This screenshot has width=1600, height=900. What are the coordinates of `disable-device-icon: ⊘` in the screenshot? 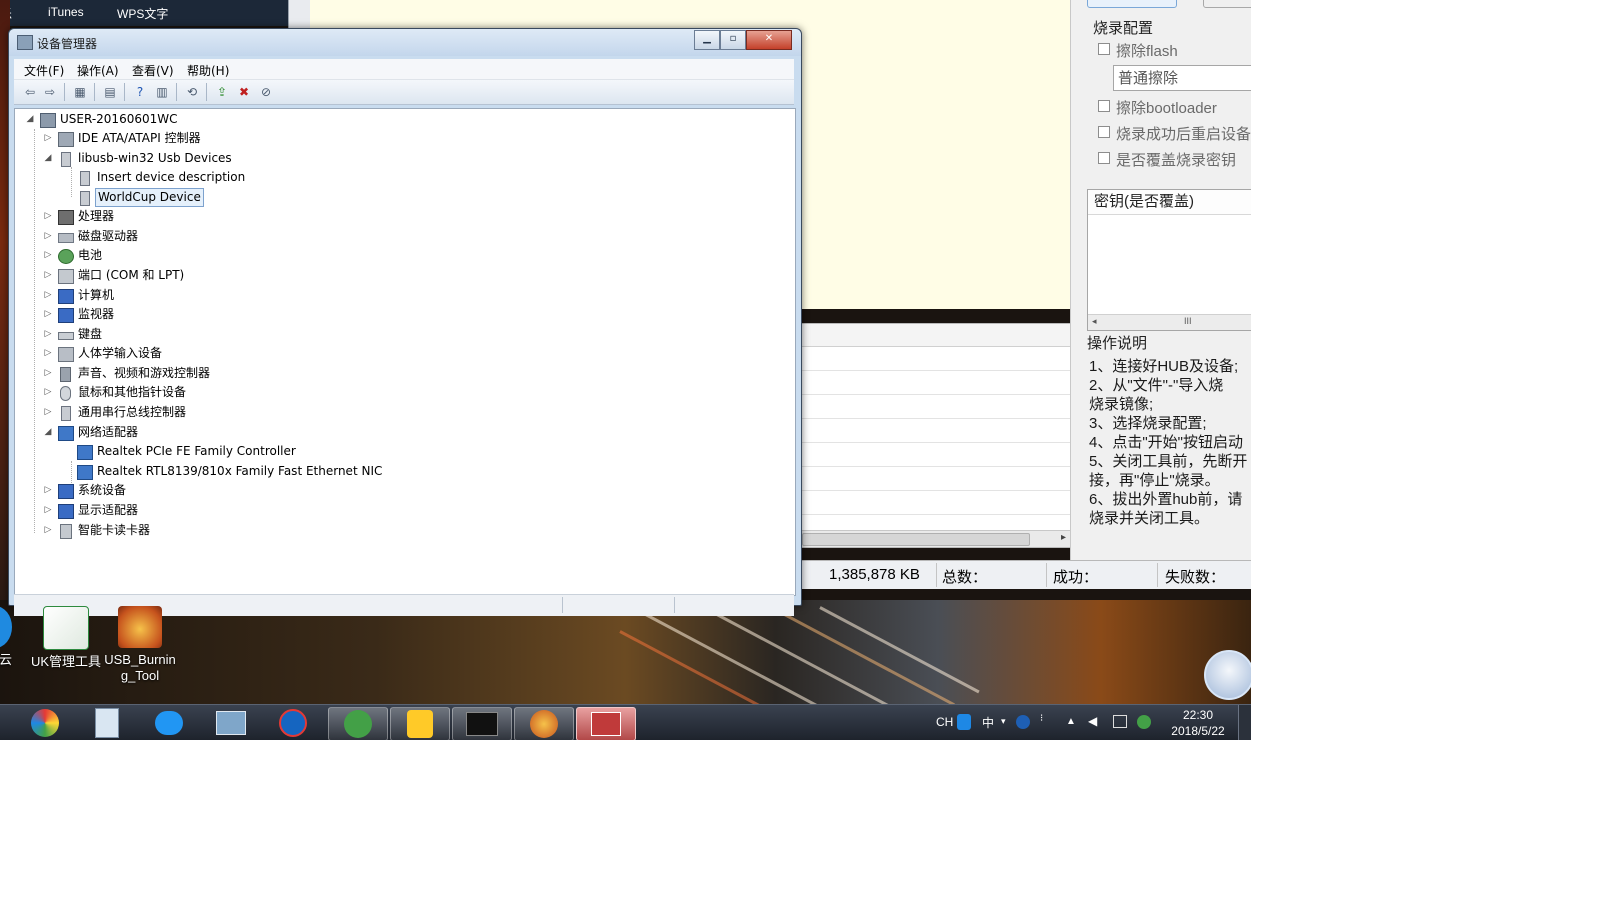 It's located at (266, 92).